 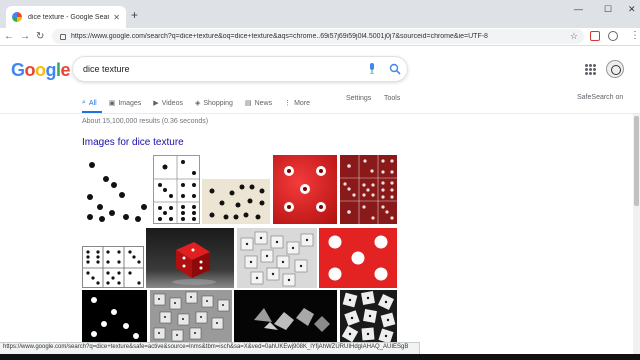 I want to click on search-icon, so click(x=395, y=69).